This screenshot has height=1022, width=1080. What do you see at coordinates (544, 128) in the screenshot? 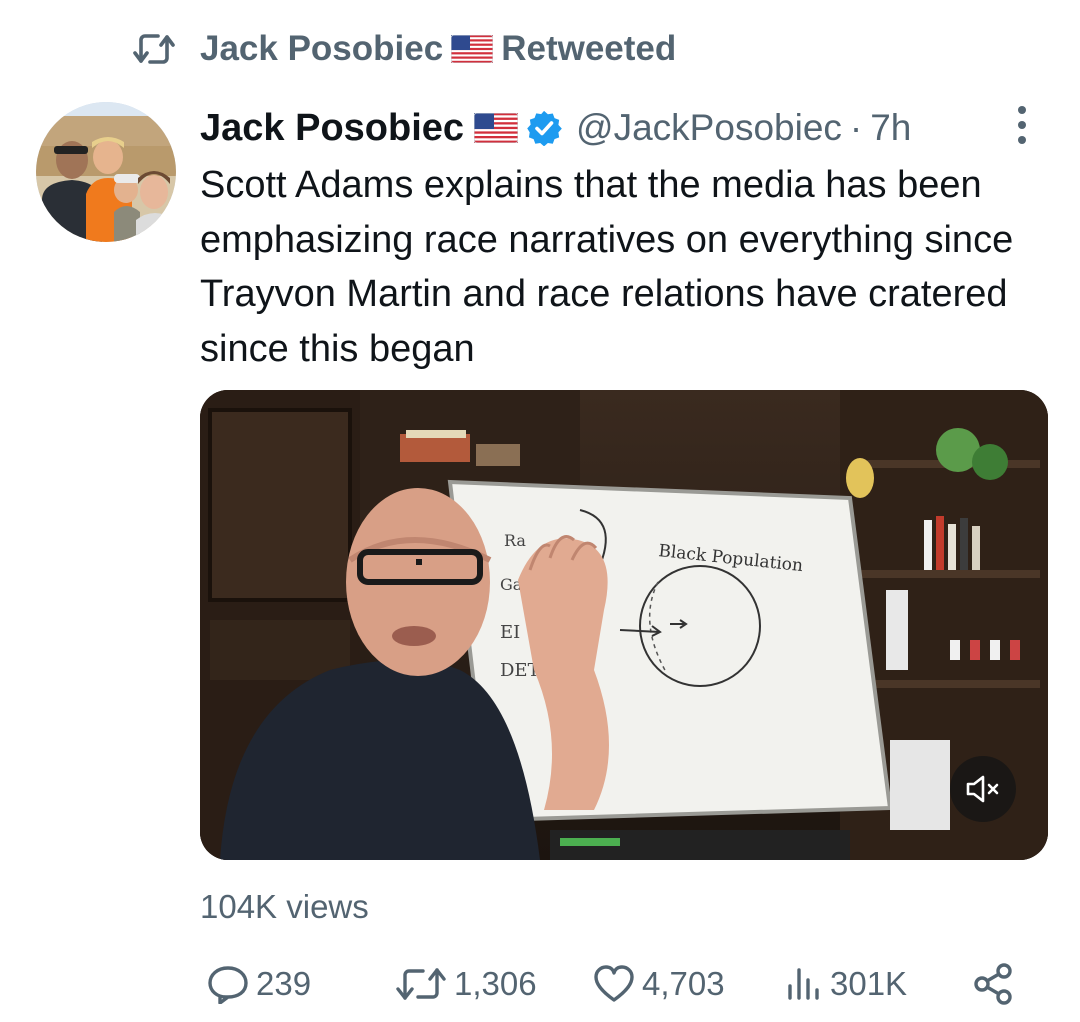
I see `verified-badge-icon` at bounding box center [544, 128].